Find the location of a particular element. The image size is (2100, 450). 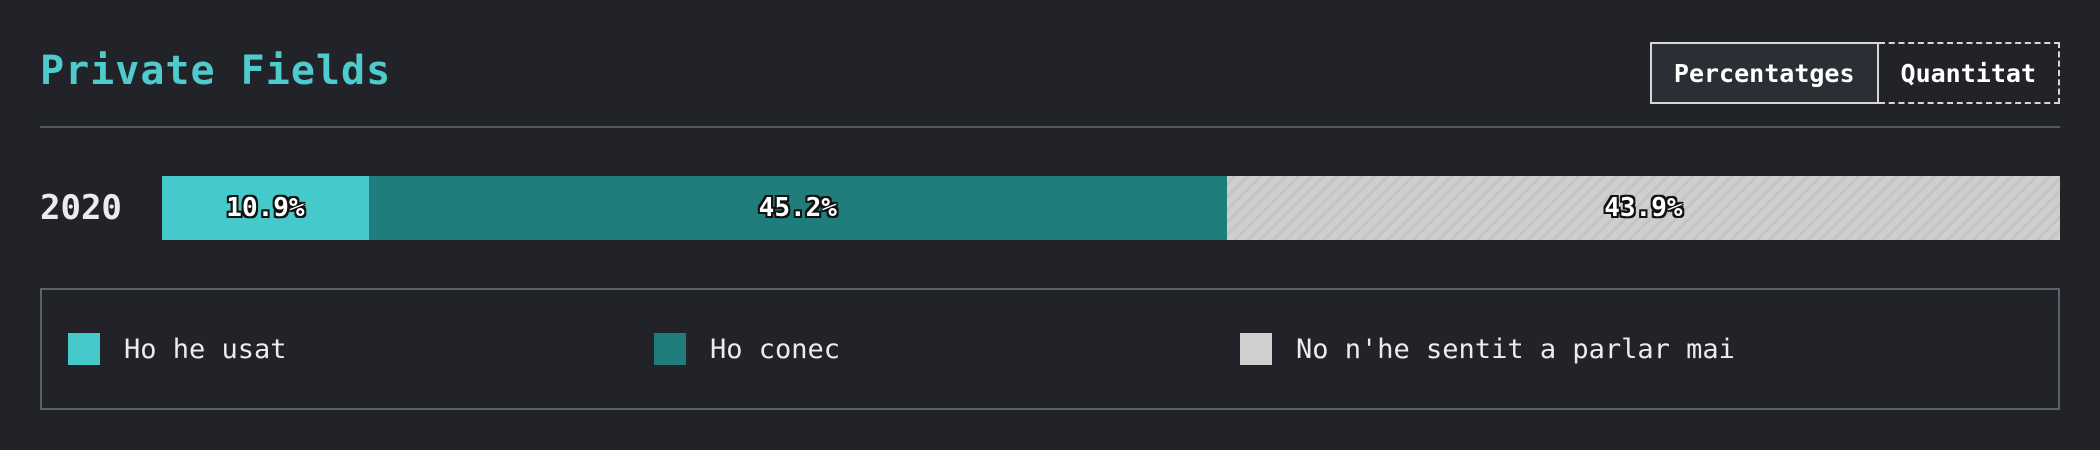

legend-item: Ho conec is located at coordinates (747, 349).